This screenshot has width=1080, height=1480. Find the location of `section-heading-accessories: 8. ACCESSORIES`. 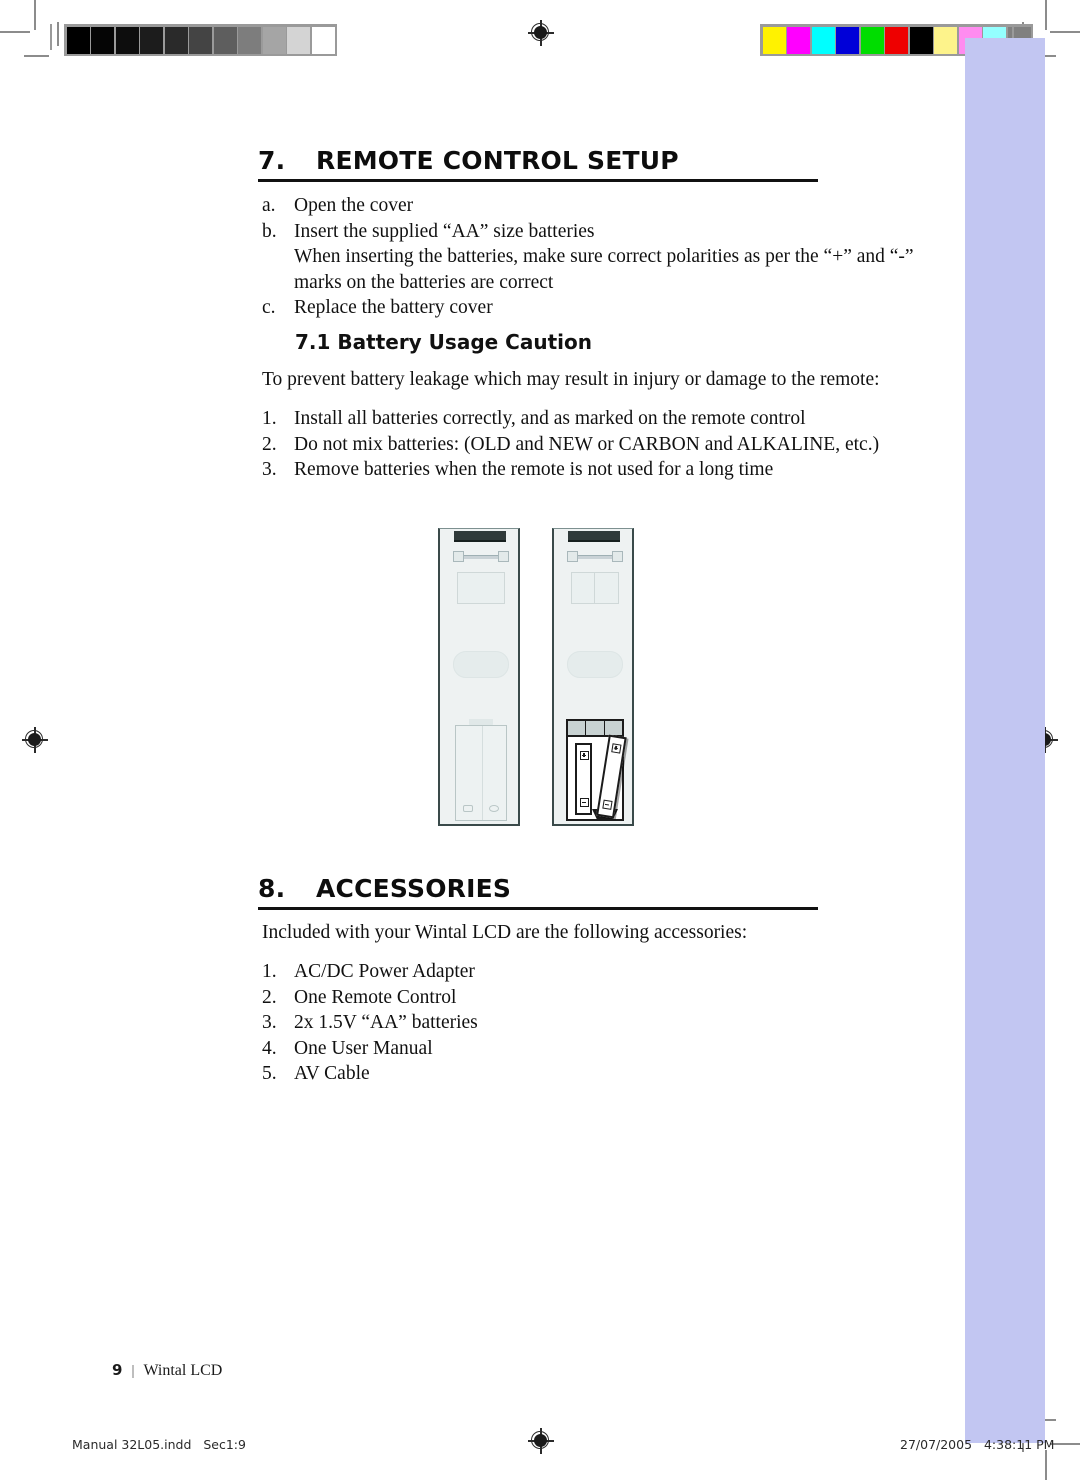

section-heading-accessories: 8. ACCESSORIES is located at coordinates (538, 892).